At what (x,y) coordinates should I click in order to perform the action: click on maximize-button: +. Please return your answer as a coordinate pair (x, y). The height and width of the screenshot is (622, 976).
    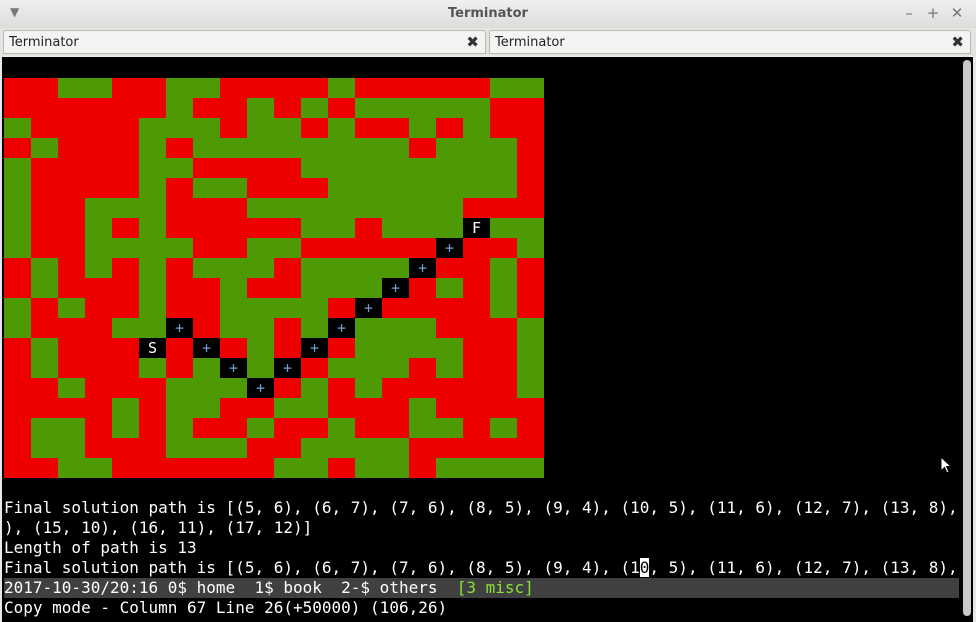
    Looking at the image, I should click on (933, 13).